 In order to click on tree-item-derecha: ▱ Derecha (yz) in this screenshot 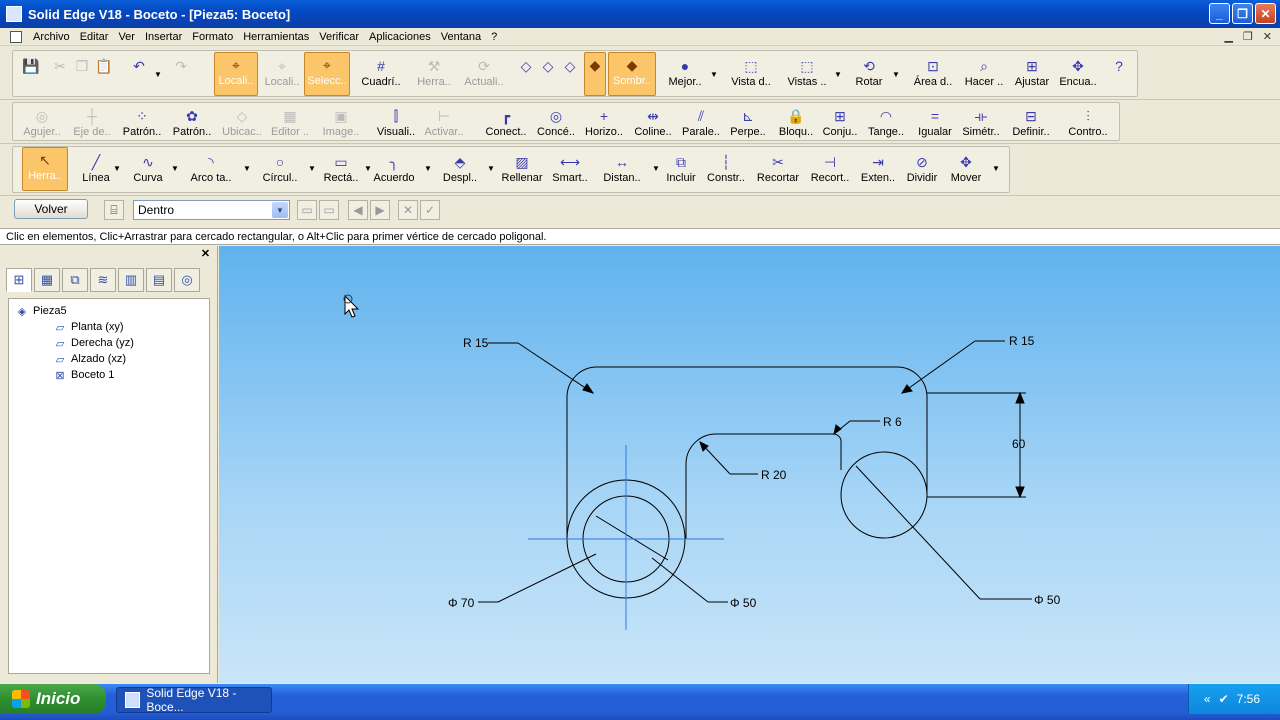, I will do `click(109, 343)`.